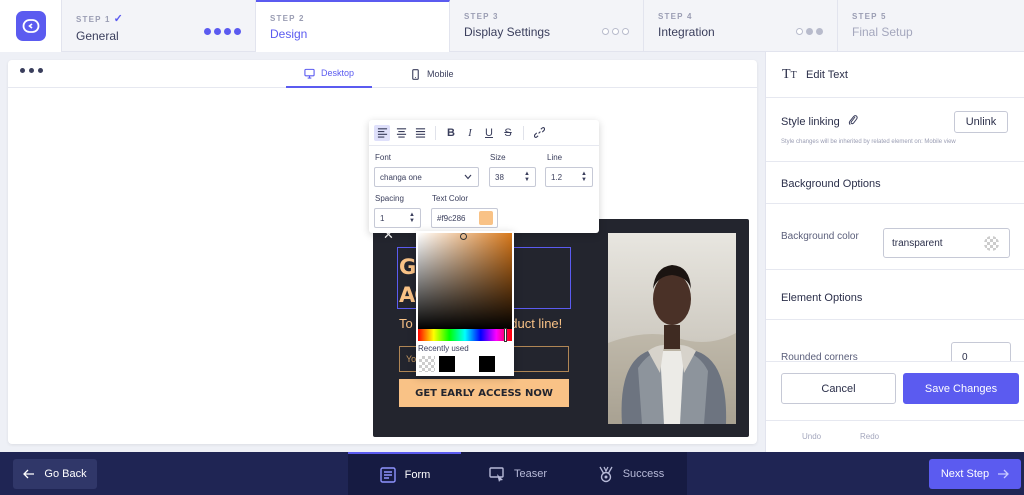 This screenshot has height=495, width=1024. I want to click on chevron-down-icon, so click(468, 177).